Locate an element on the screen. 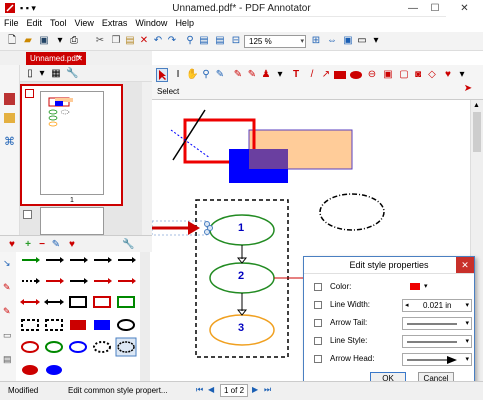  dialog-close-button: ✕ is located at coordinates (465, 265).